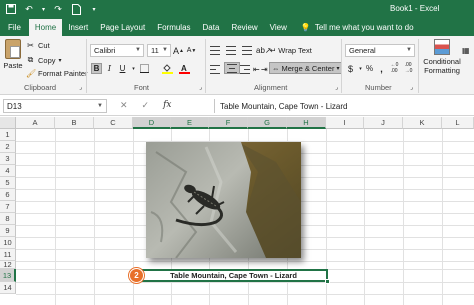 The height and width of the screenshot is (305, 474). I want to click on conditional-formatting-button: Conditional Formatting, so click(442, 61).